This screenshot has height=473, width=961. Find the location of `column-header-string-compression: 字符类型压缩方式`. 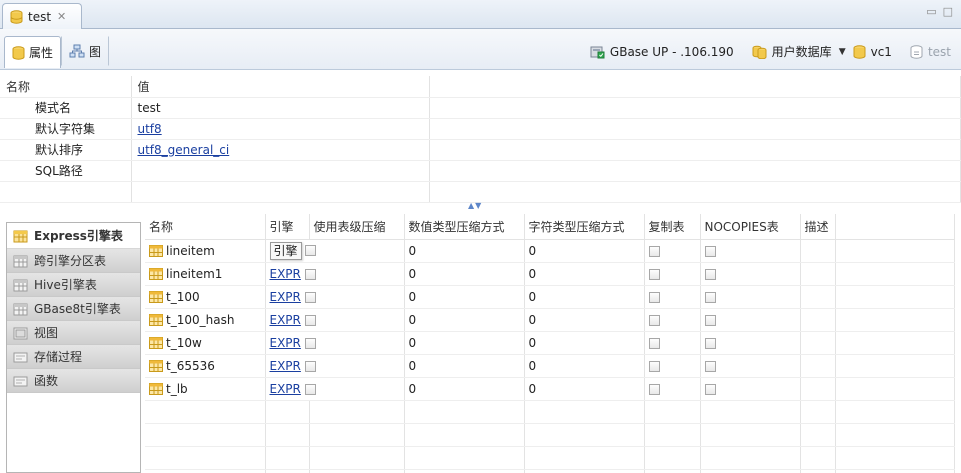

column-header-string-compression: 字符类型压缩方式 is located at coordinates (584, 227).